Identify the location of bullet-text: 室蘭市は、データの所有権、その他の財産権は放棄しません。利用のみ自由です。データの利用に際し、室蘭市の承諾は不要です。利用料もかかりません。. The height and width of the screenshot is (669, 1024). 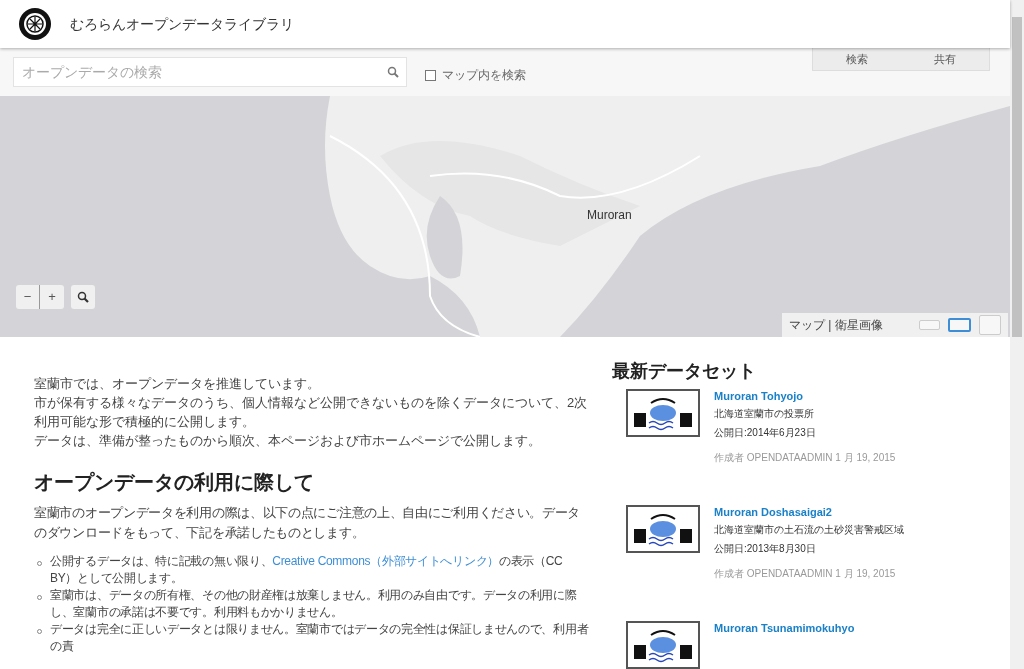
(314, 604).